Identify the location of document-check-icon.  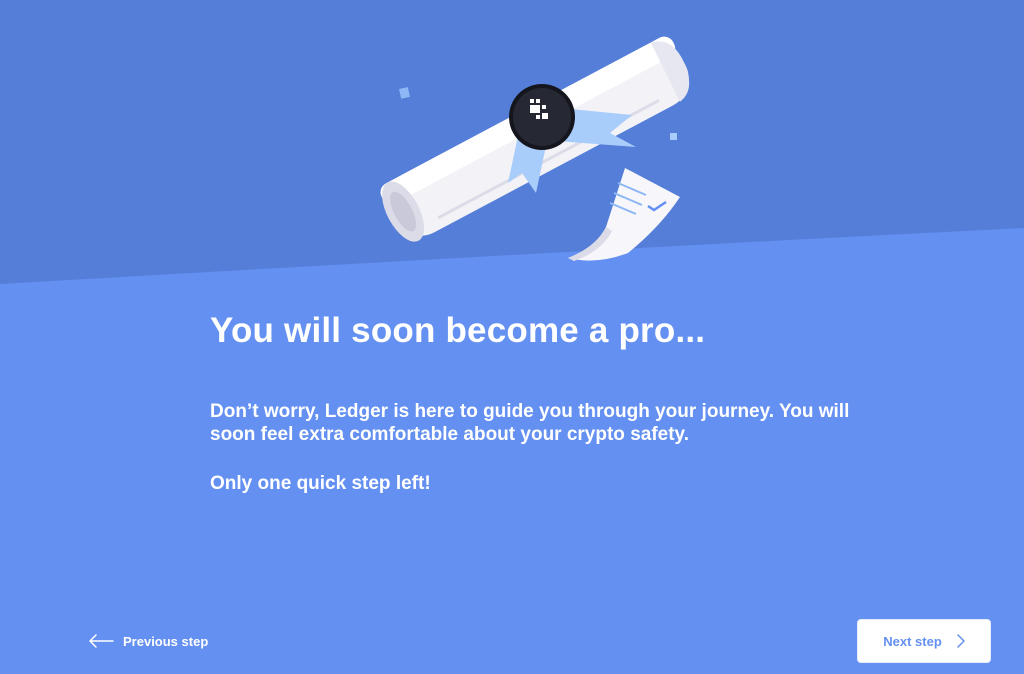
(624, 214).